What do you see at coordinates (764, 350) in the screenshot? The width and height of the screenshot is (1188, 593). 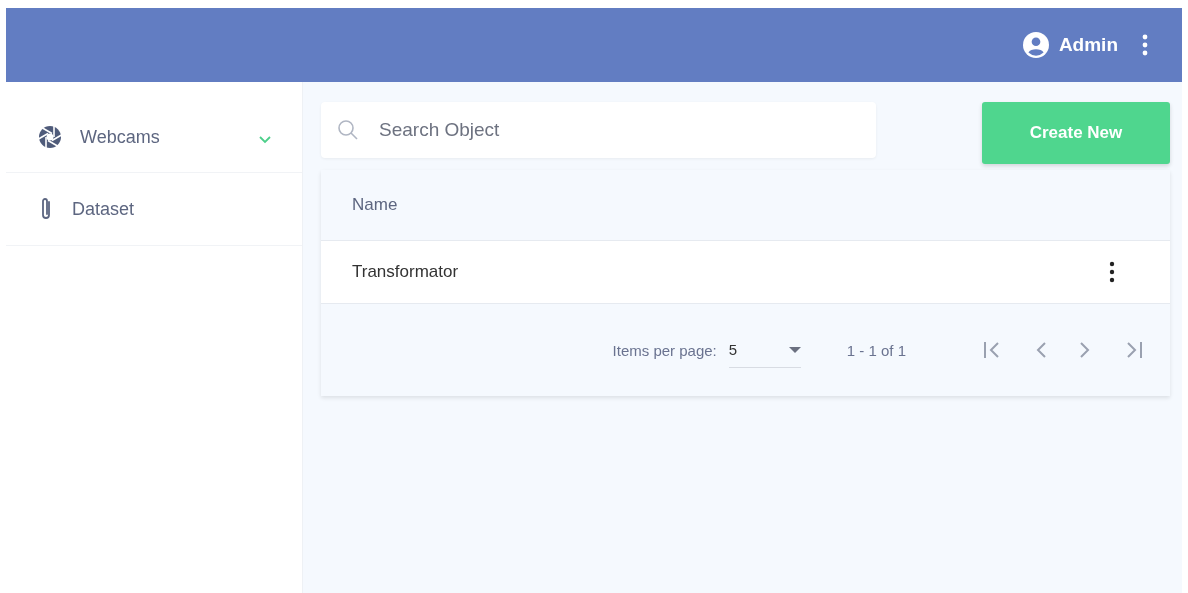 I see `page-size-select: 5` at bounding box center [764, 350].